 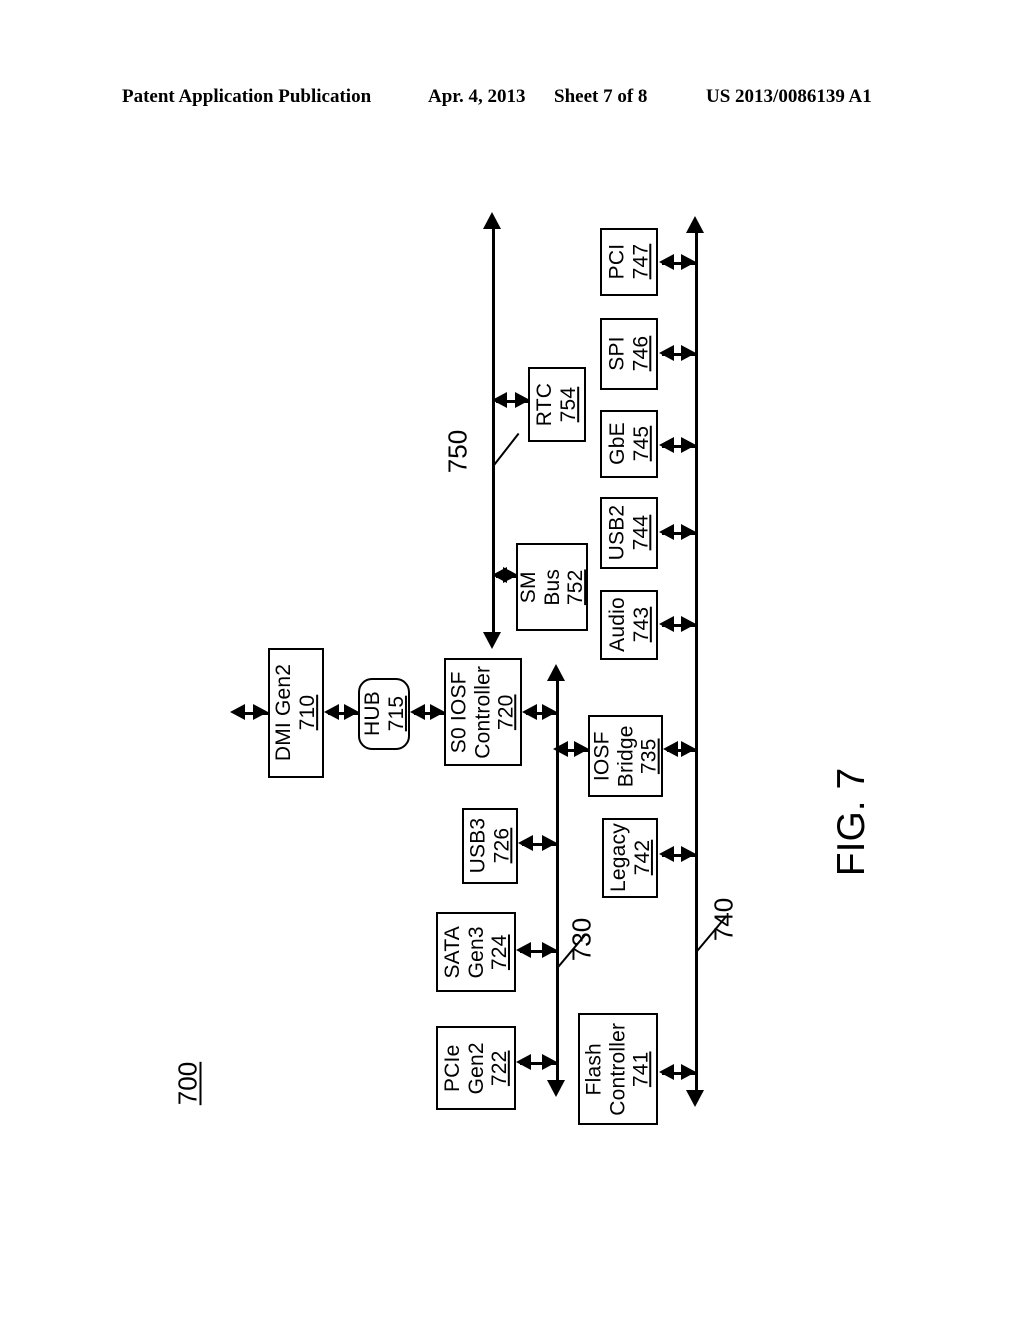 I want to click on block-audio-title: Audio, so click(x=617, y=625).